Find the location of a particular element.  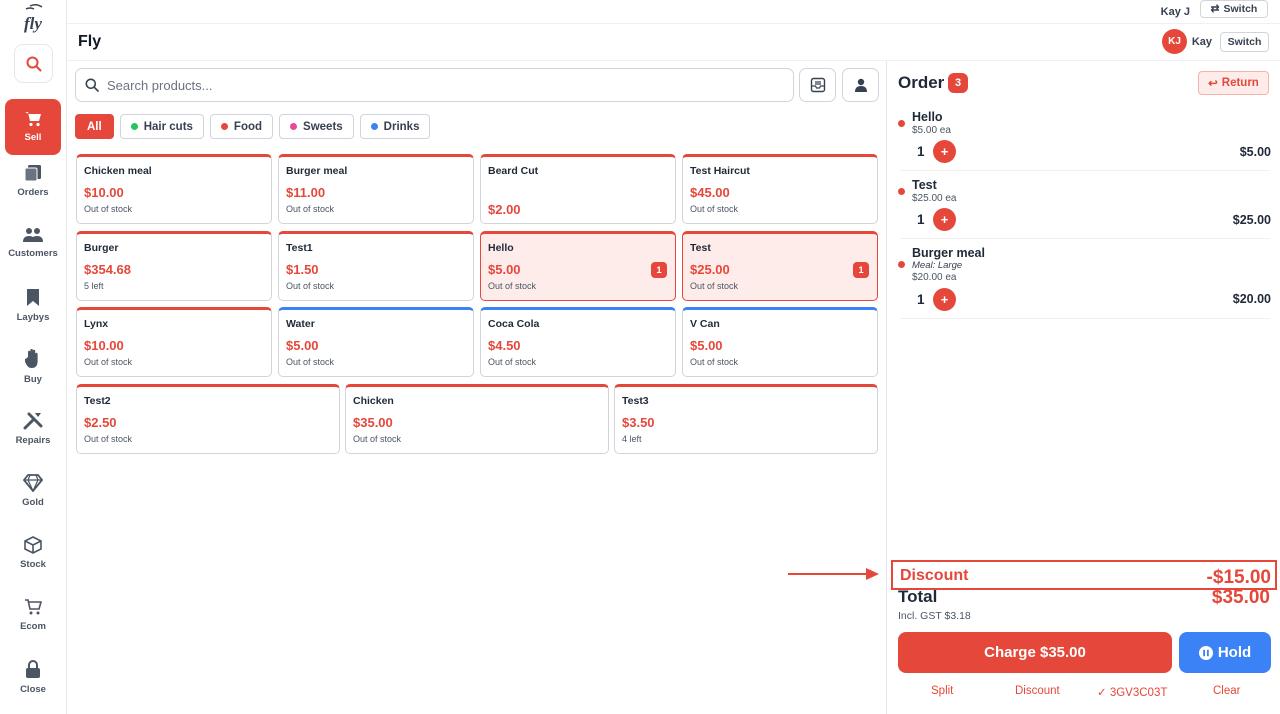

item-unit-price: $5.00 ea is located at coordinates (931, 130).